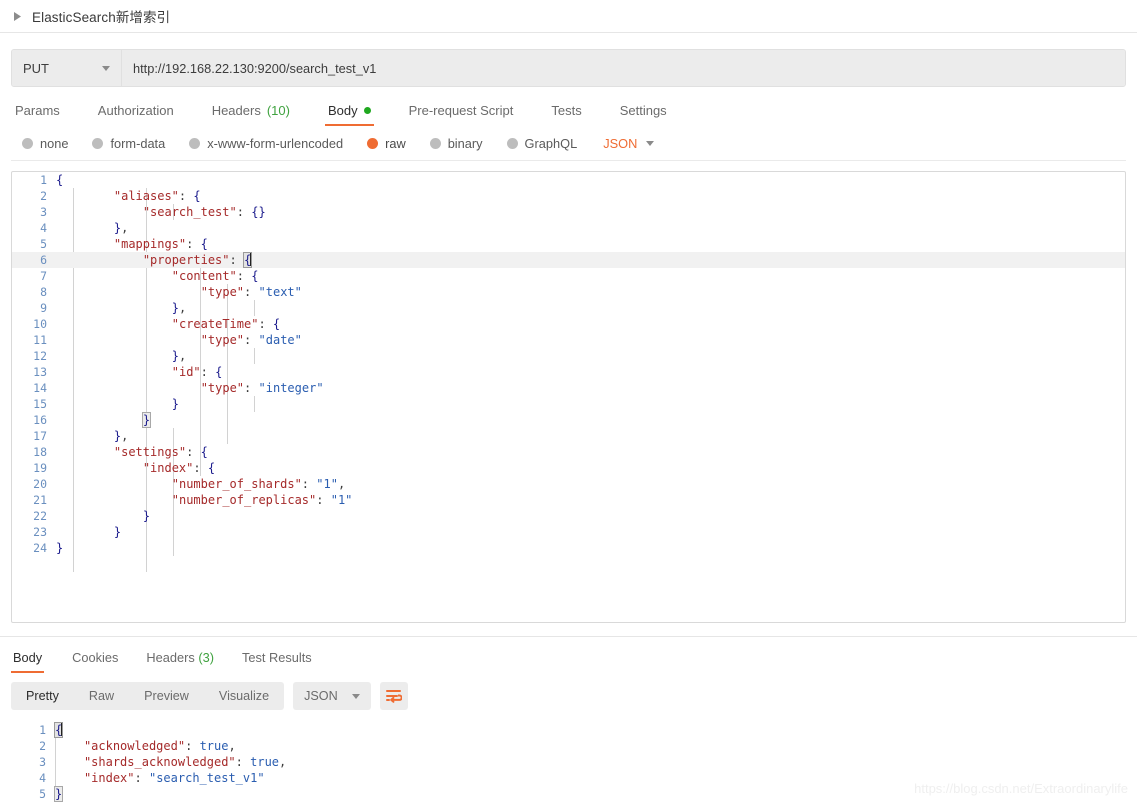 The height and width of the screenshot is (802, 1137). What do you see at coordinates (215, 276) in the screenshot?
I see `line-text: "content": {` at bounding box center [215, 276].